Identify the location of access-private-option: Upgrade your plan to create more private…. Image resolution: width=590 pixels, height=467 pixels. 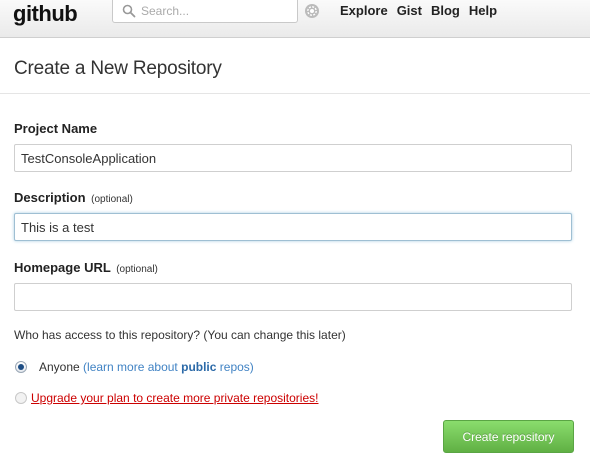
(174, 398).